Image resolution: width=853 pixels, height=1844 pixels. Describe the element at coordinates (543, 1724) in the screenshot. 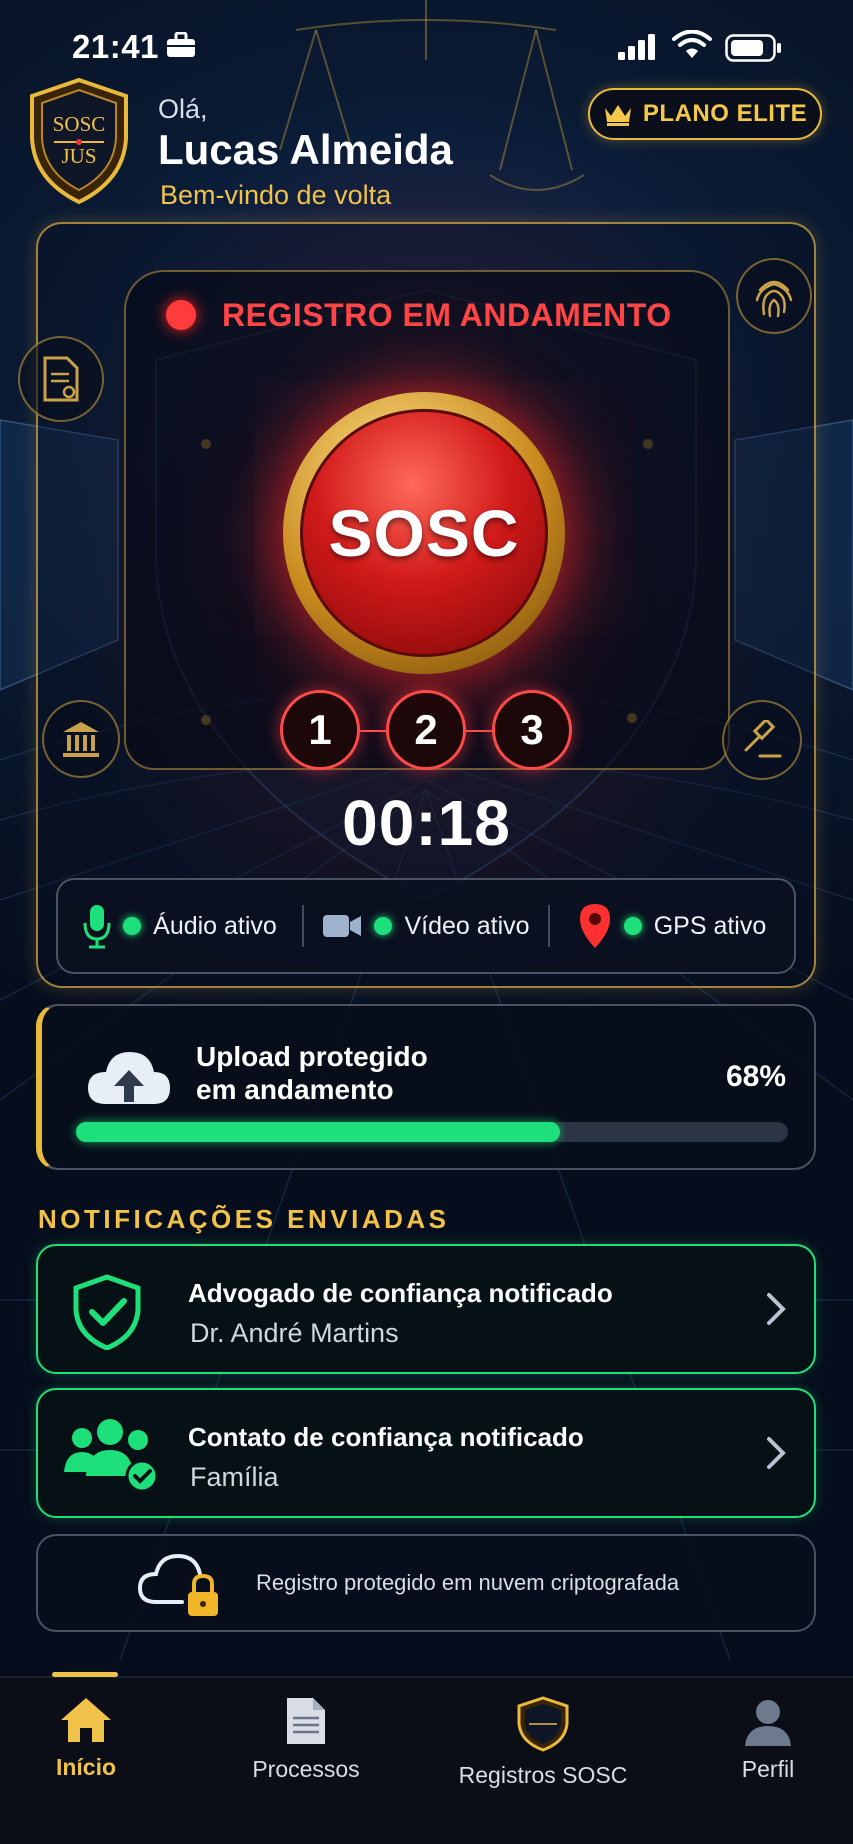

I see `sosc-badge-icon` at that location.